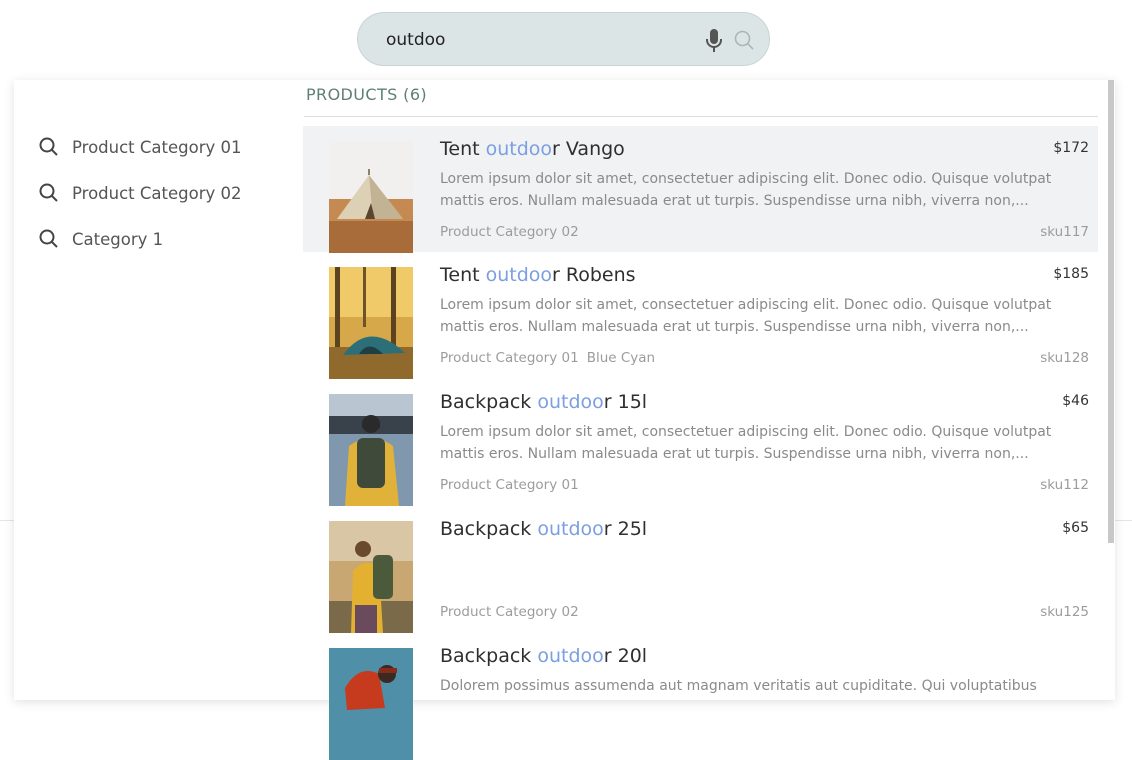 The height and width of the screenshot is (760, 1132). I want to click on product-price: $172, so click(1071, 148).